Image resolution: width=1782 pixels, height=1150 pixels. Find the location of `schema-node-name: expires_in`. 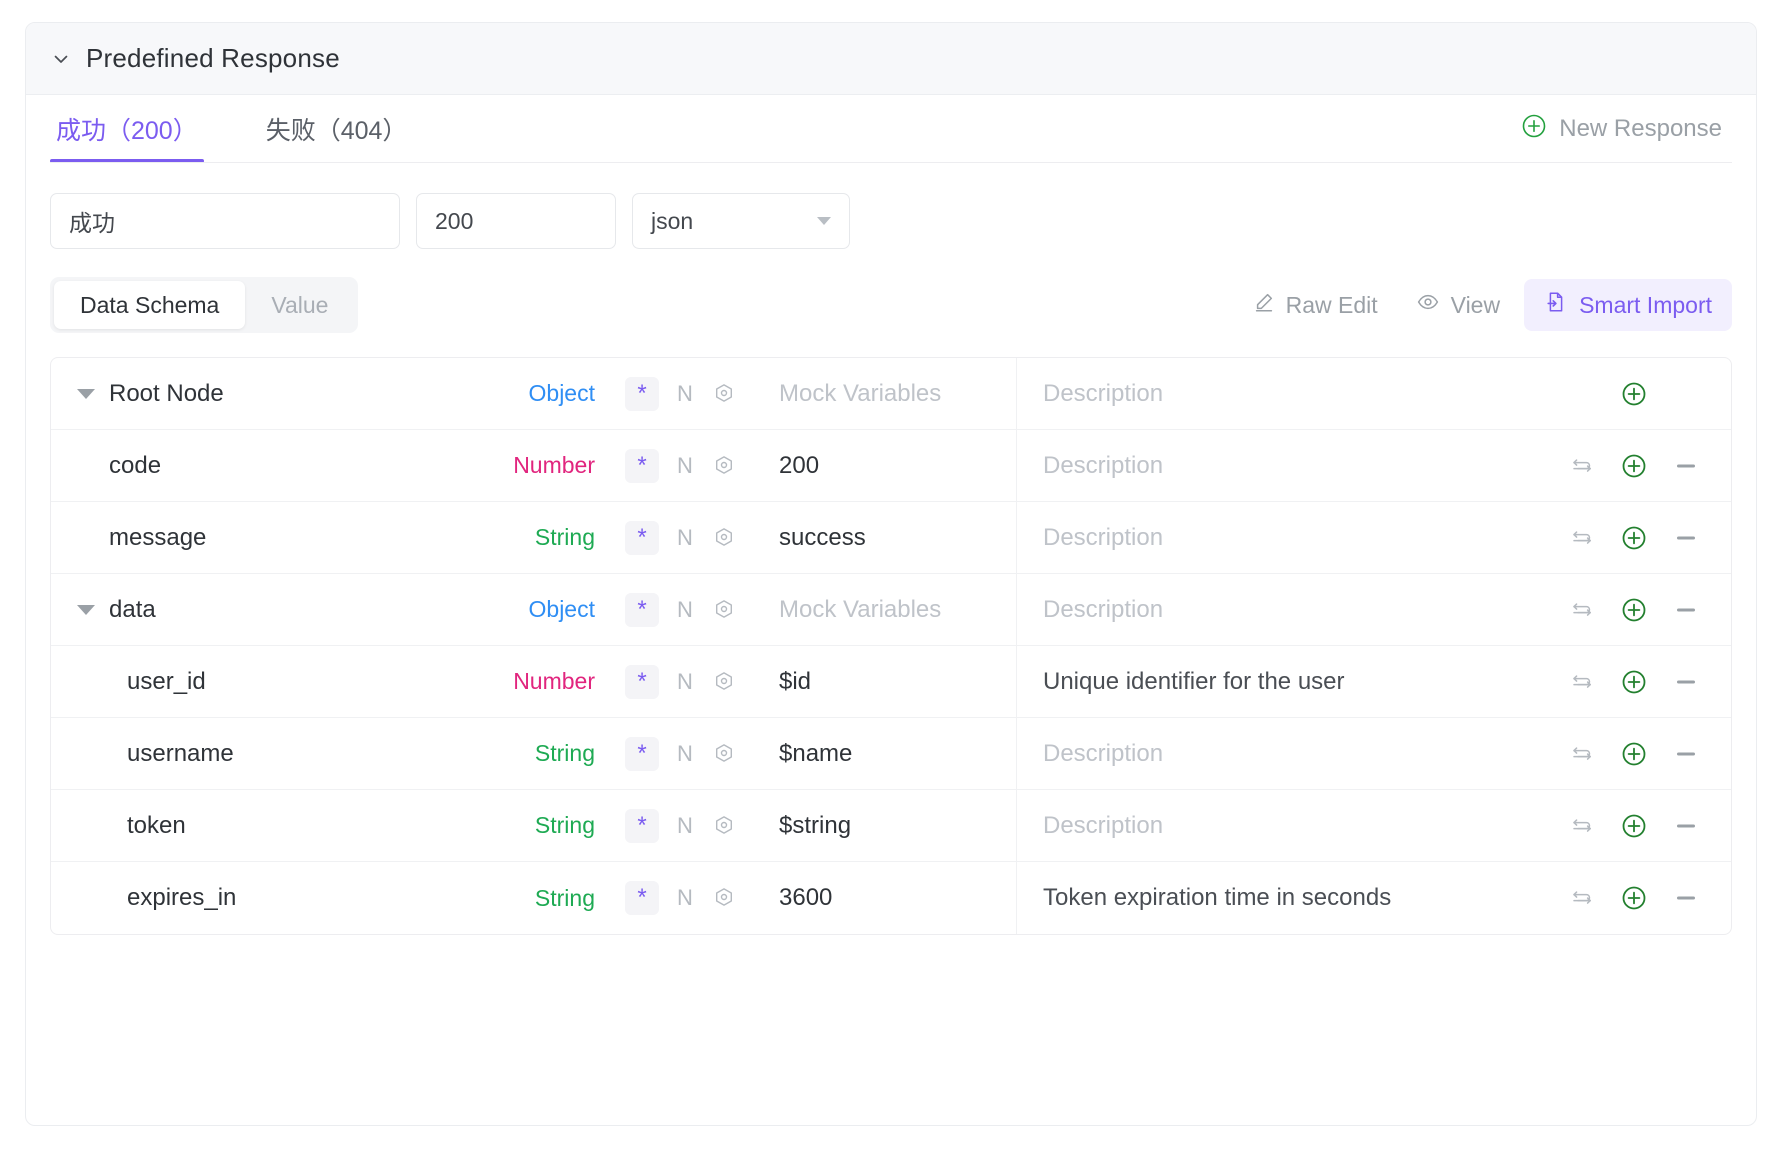

schema-node-name: expires_in is located at coordinates (181, 898).